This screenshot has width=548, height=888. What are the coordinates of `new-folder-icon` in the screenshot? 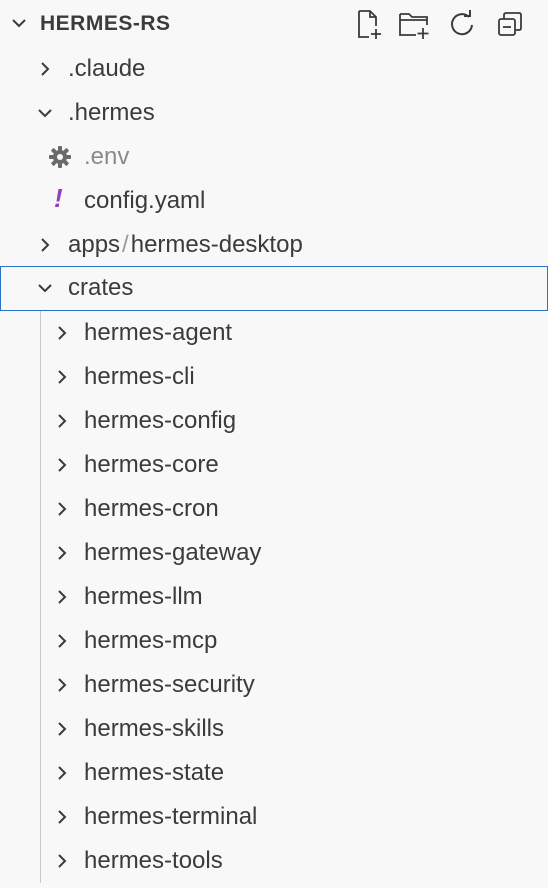 It's located at (414, 24).